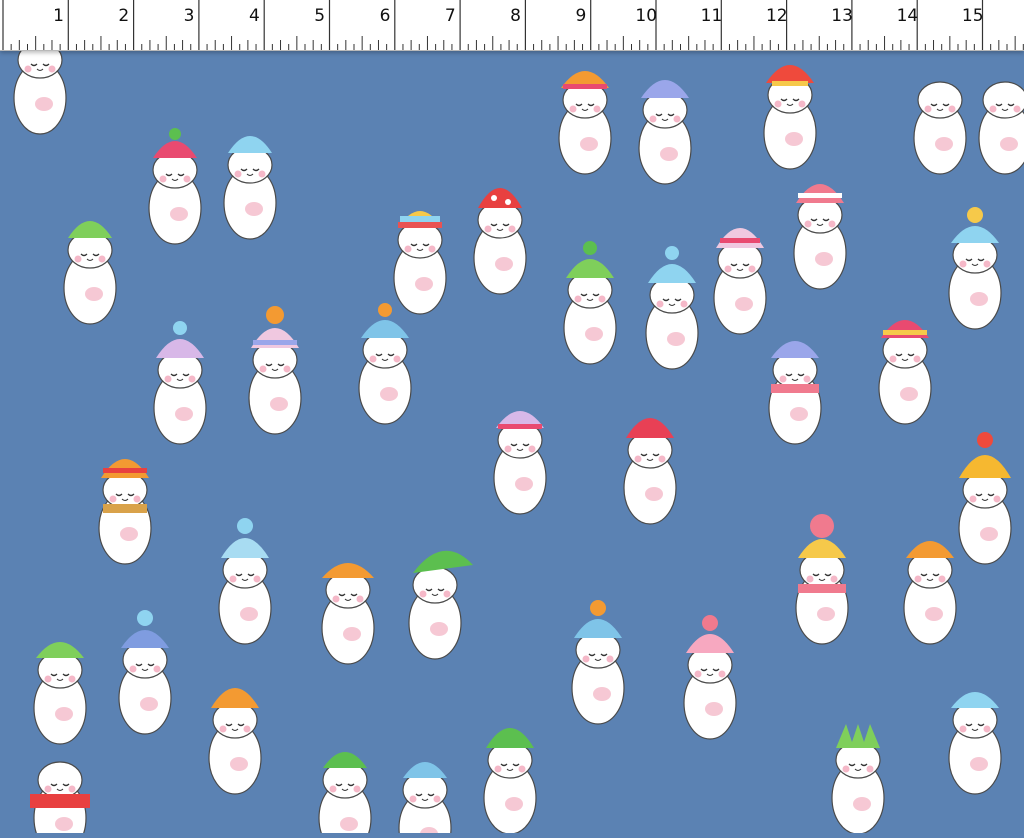 The width and height of the screenshot is (1024, 838). I want to click on ruler-number: 8, so click(516, 16).